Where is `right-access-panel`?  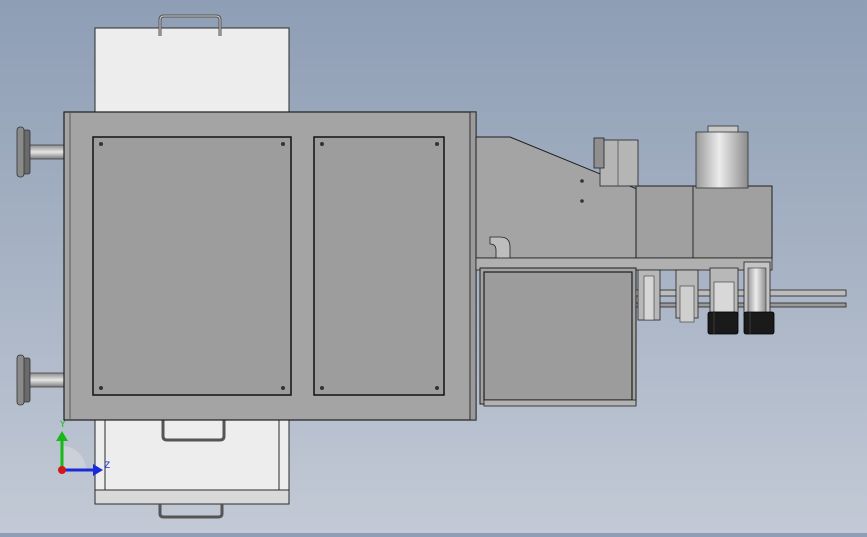
right-access-panel is located at coordinates (379, 266).